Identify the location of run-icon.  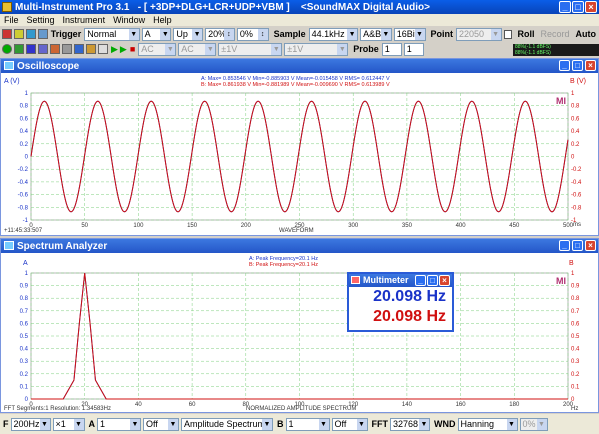
(7, 49).